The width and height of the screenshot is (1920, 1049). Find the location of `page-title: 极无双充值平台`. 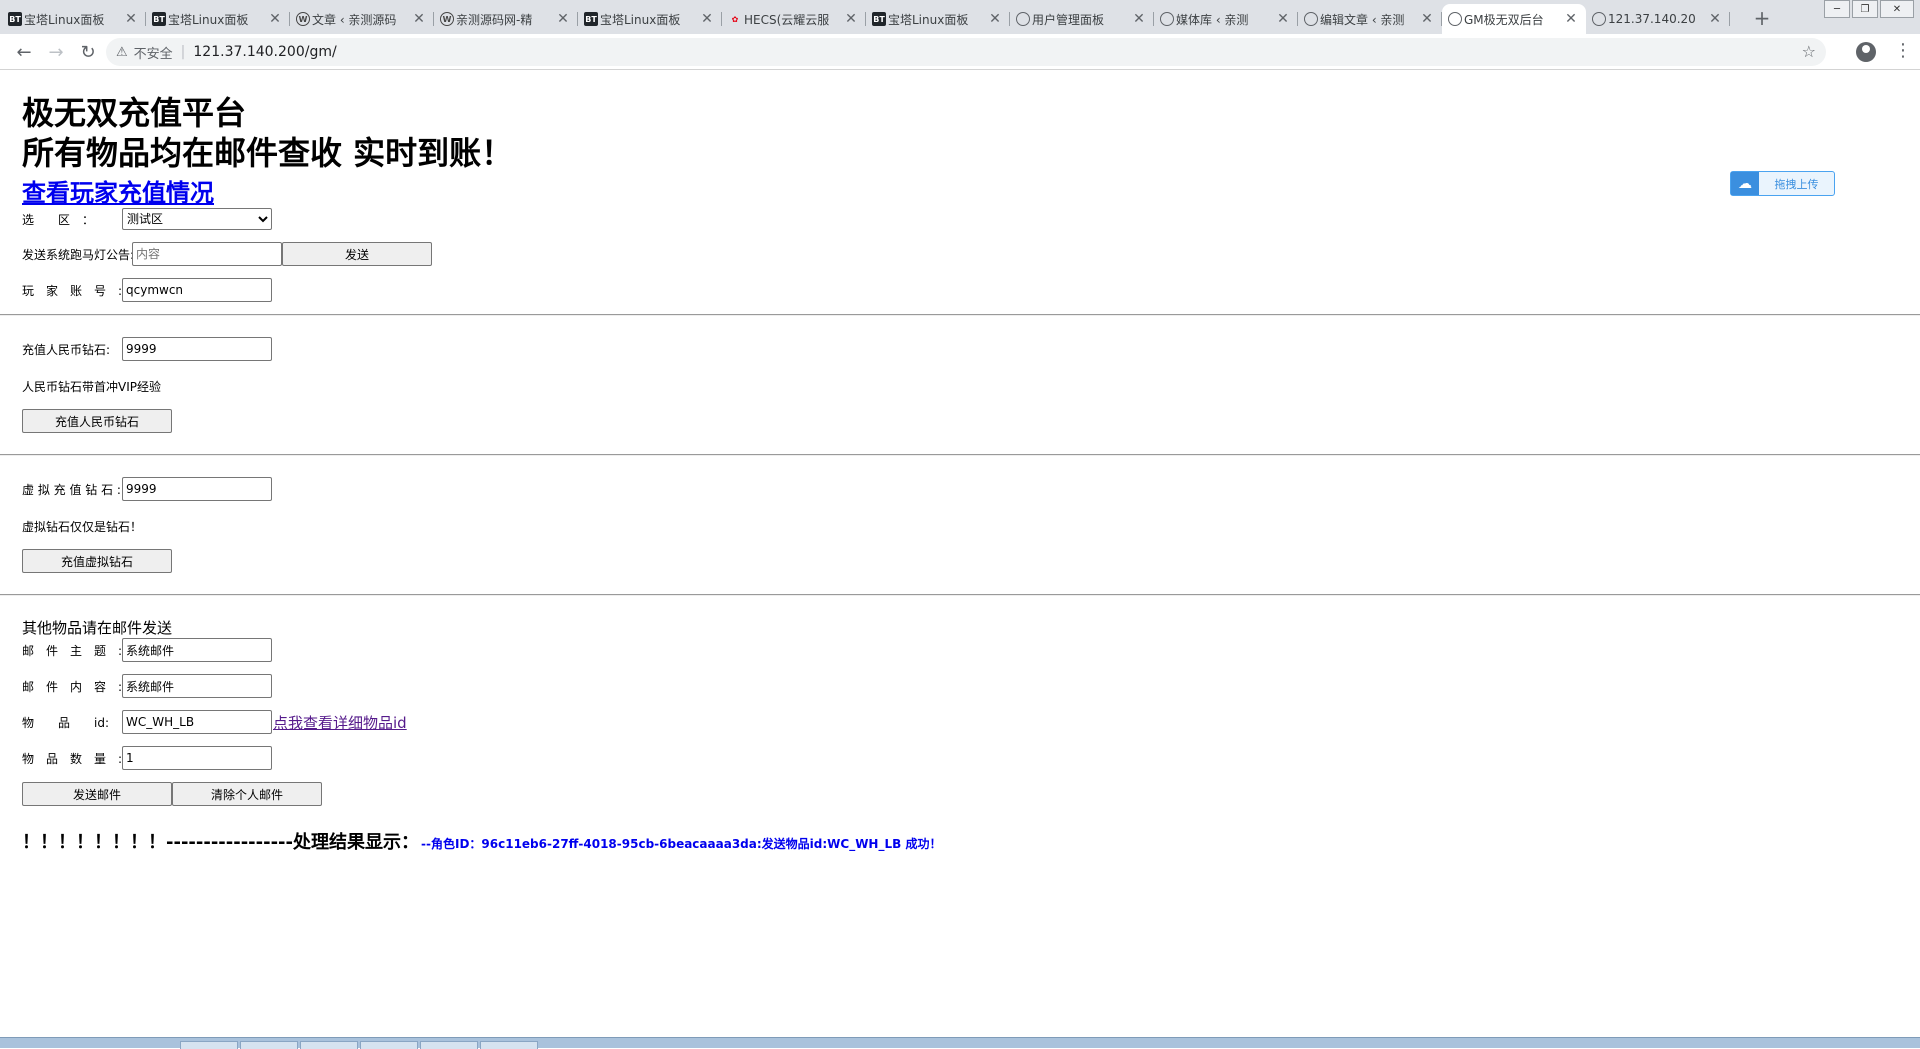

page-title: 极无双充值平台 is located at coordinates (134, 113).